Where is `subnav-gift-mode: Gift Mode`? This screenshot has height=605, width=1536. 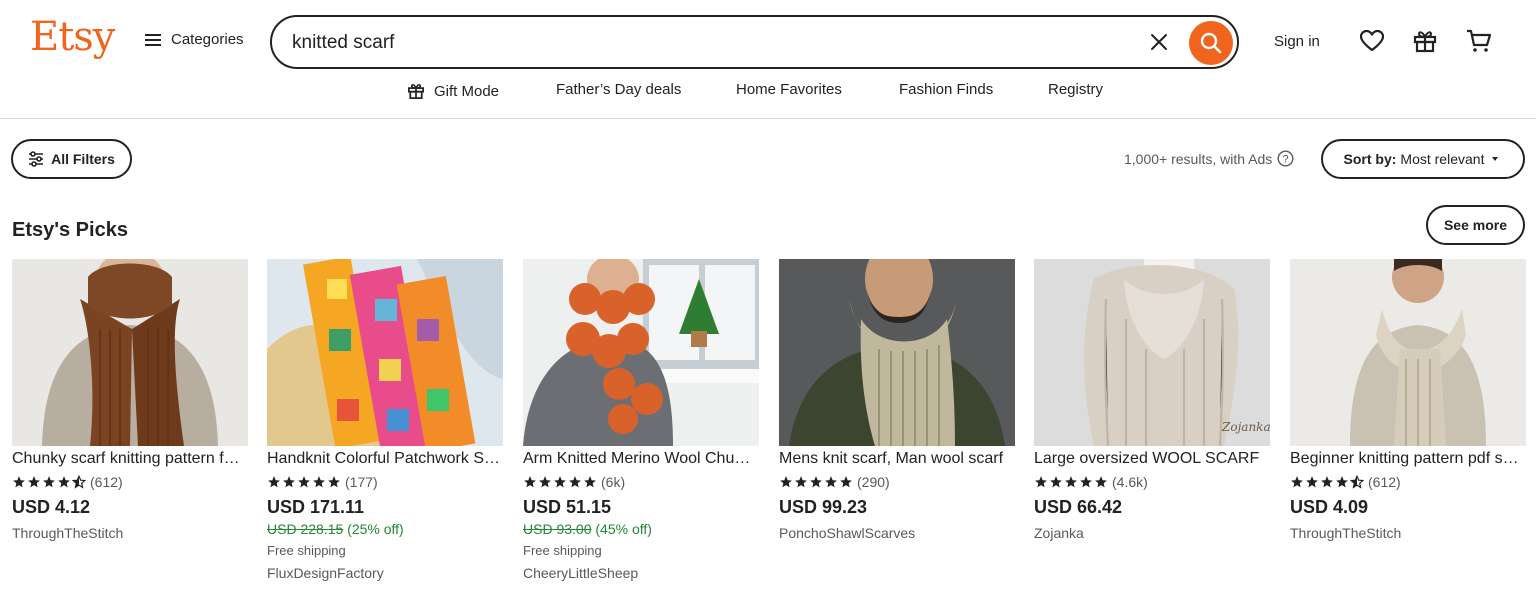 subnav-gift-mode: Gift Mode is located at coordinates (452, 91).